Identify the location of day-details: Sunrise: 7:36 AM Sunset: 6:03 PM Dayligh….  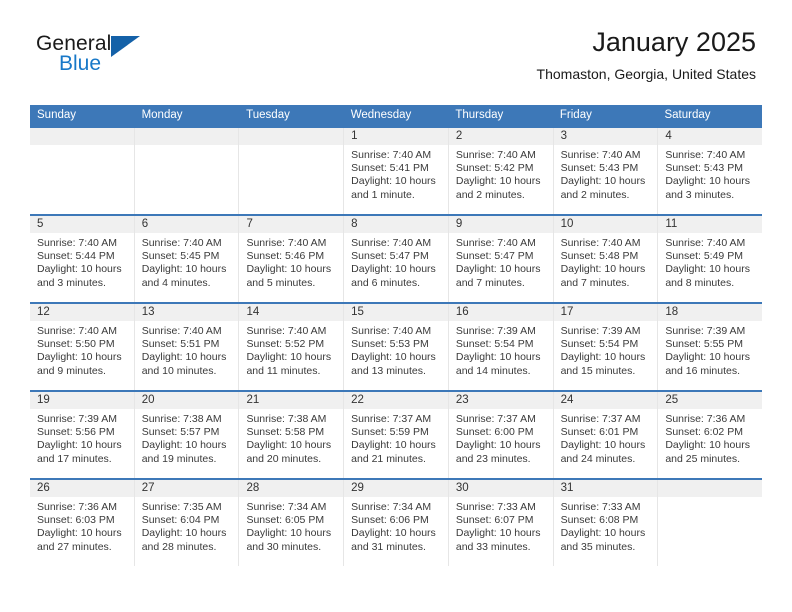
(82, 525).